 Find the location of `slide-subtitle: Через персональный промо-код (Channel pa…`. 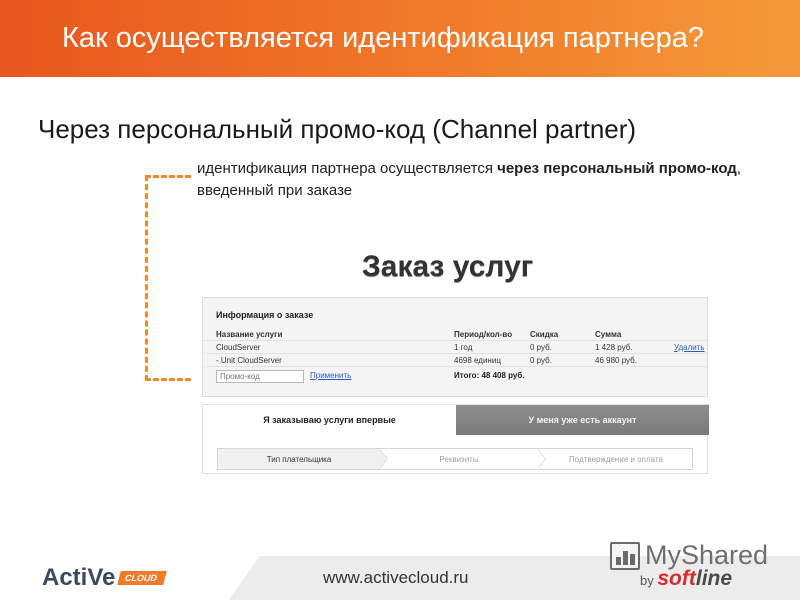

slide-subtitle: Через персональный промо-код (Channel pa… is located at coordinates (337, 129).